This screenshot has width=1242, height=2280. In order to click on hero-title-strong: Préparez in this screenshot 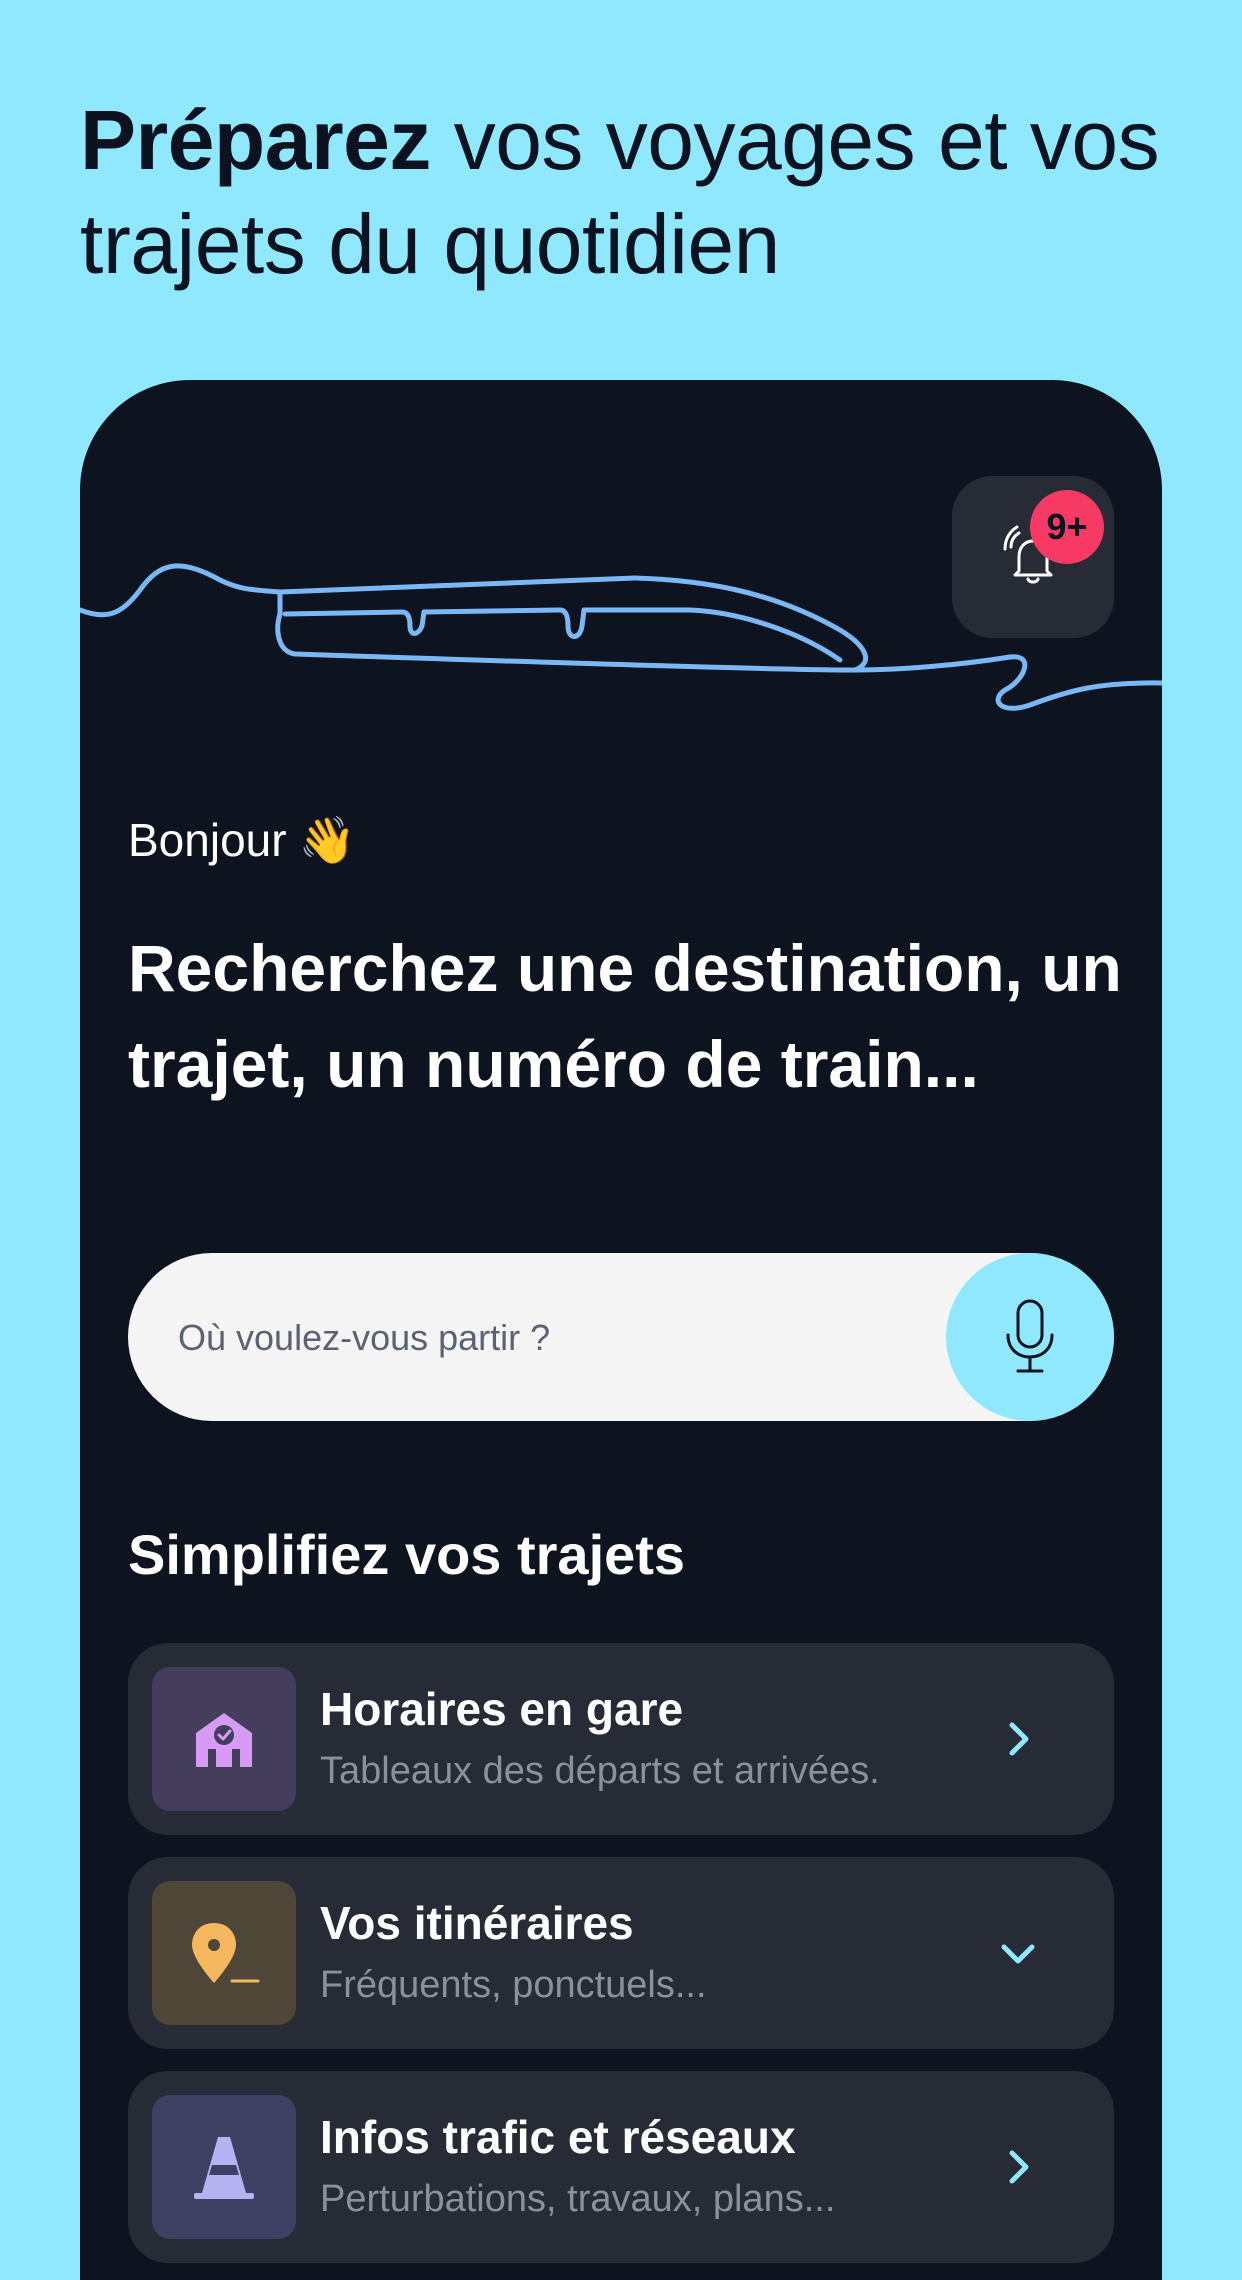, I will do `click(255, 140)`.